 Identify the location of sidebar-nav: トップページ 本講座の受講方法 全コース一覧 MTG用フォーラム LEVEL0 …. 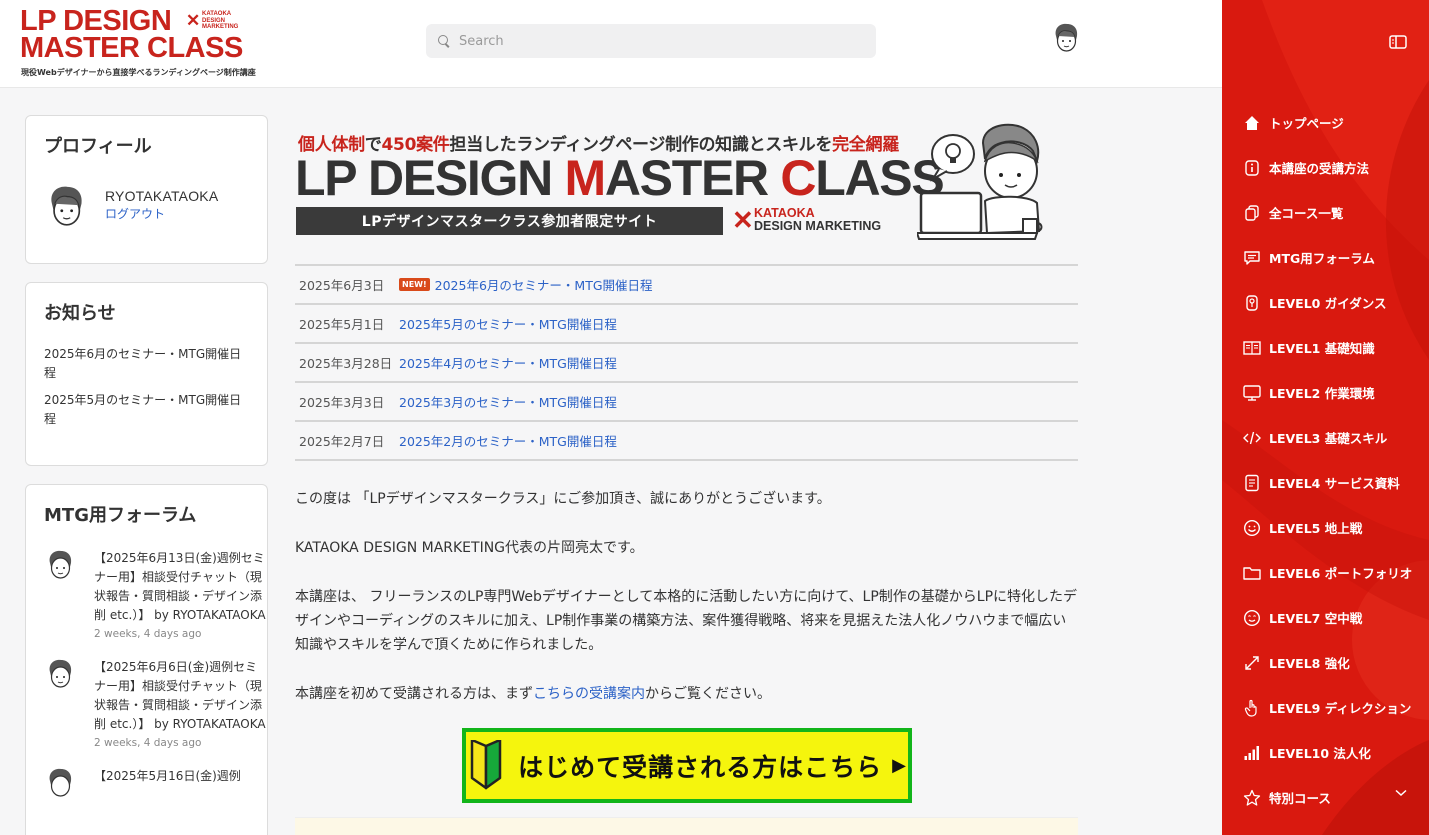
(1325, 417).